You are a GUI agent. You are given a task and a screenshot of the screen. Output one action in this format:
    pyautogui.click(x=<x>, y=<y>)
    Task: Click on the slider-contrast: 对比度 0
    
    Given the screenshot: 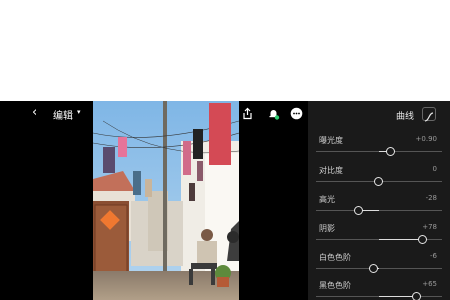 What is the action you would take?
    pyautogui.click(x=379, y=178)
    